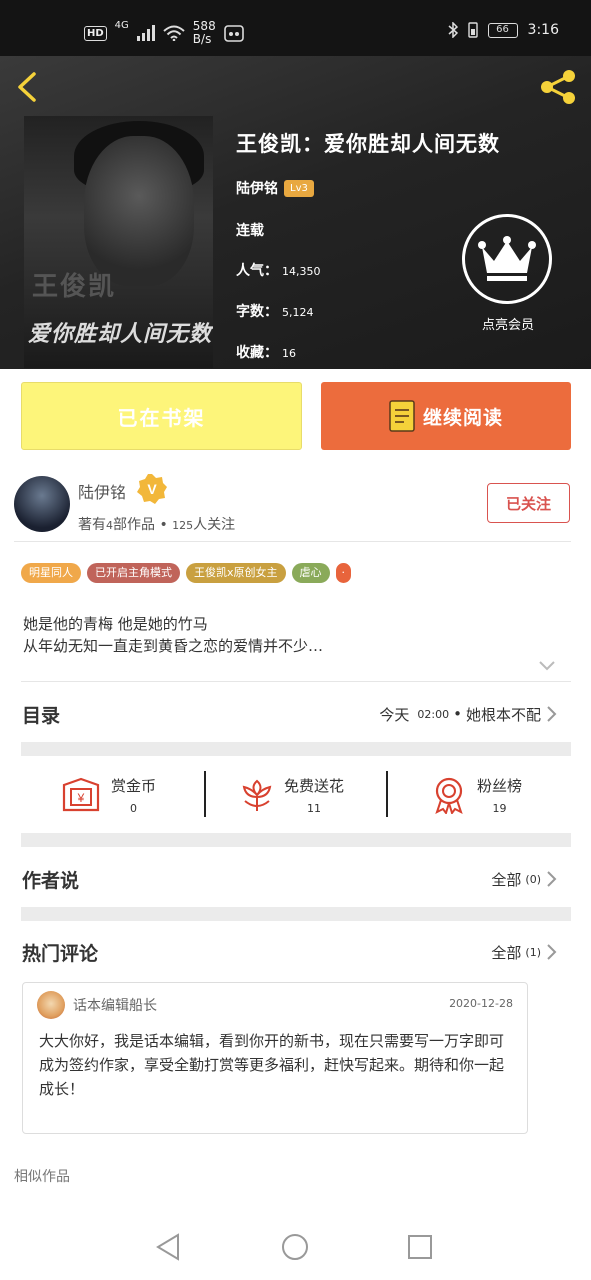 The height and width of the screenshot is (1280, 591). What do you see at coordinates (402, 416) in the screenshot?
I see `book-icon` at bounding box center [402, 416].